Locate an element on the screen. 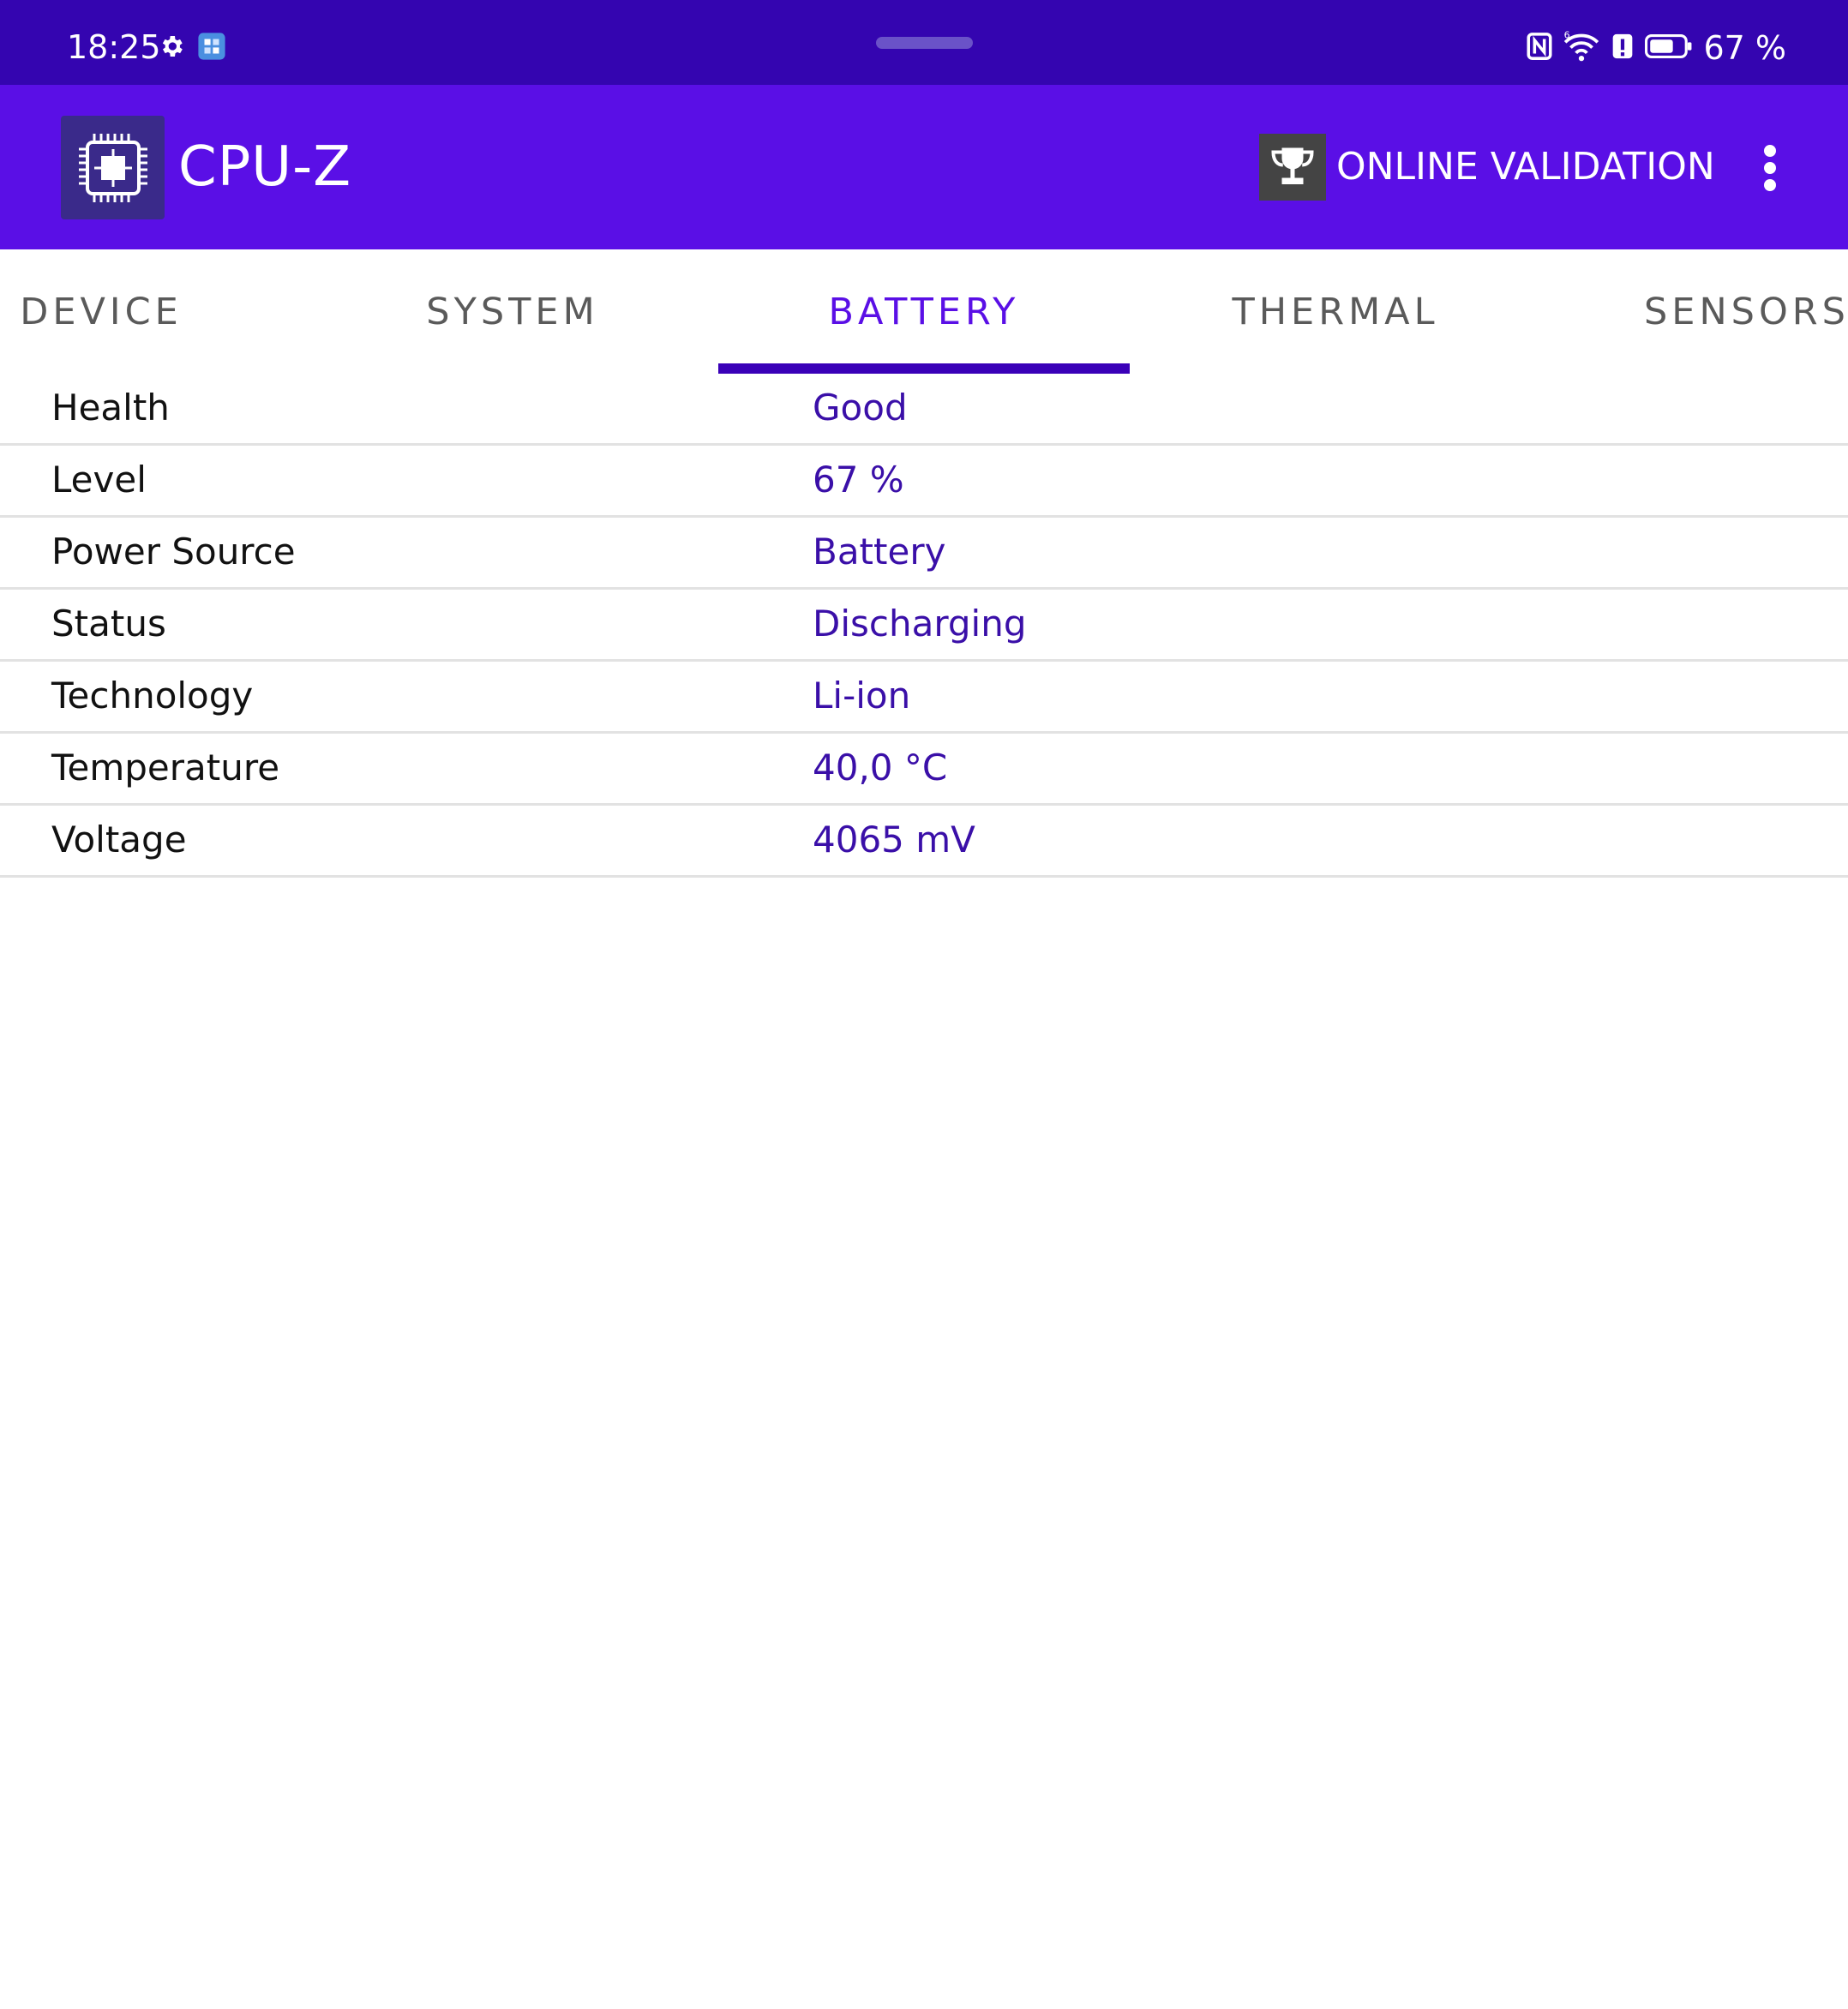  status-left-icons is located at coordinates (192, 48).